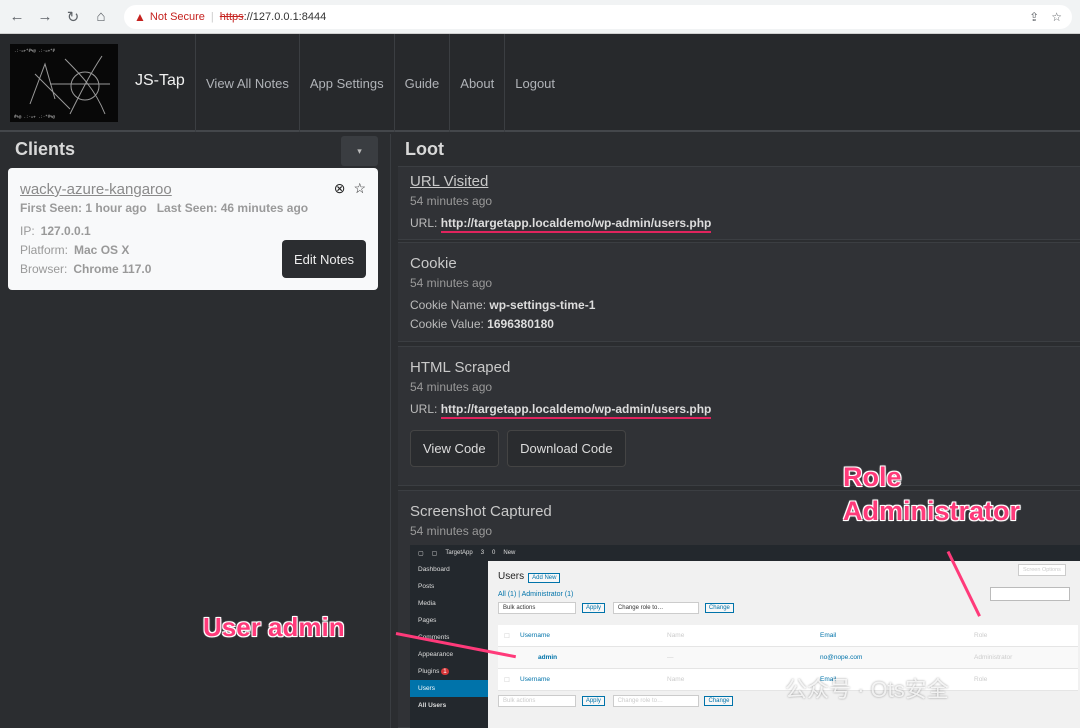  Describe the element at coordinates (140, 16) in the screenshot. I see `warning-icon: ▲` at that location.